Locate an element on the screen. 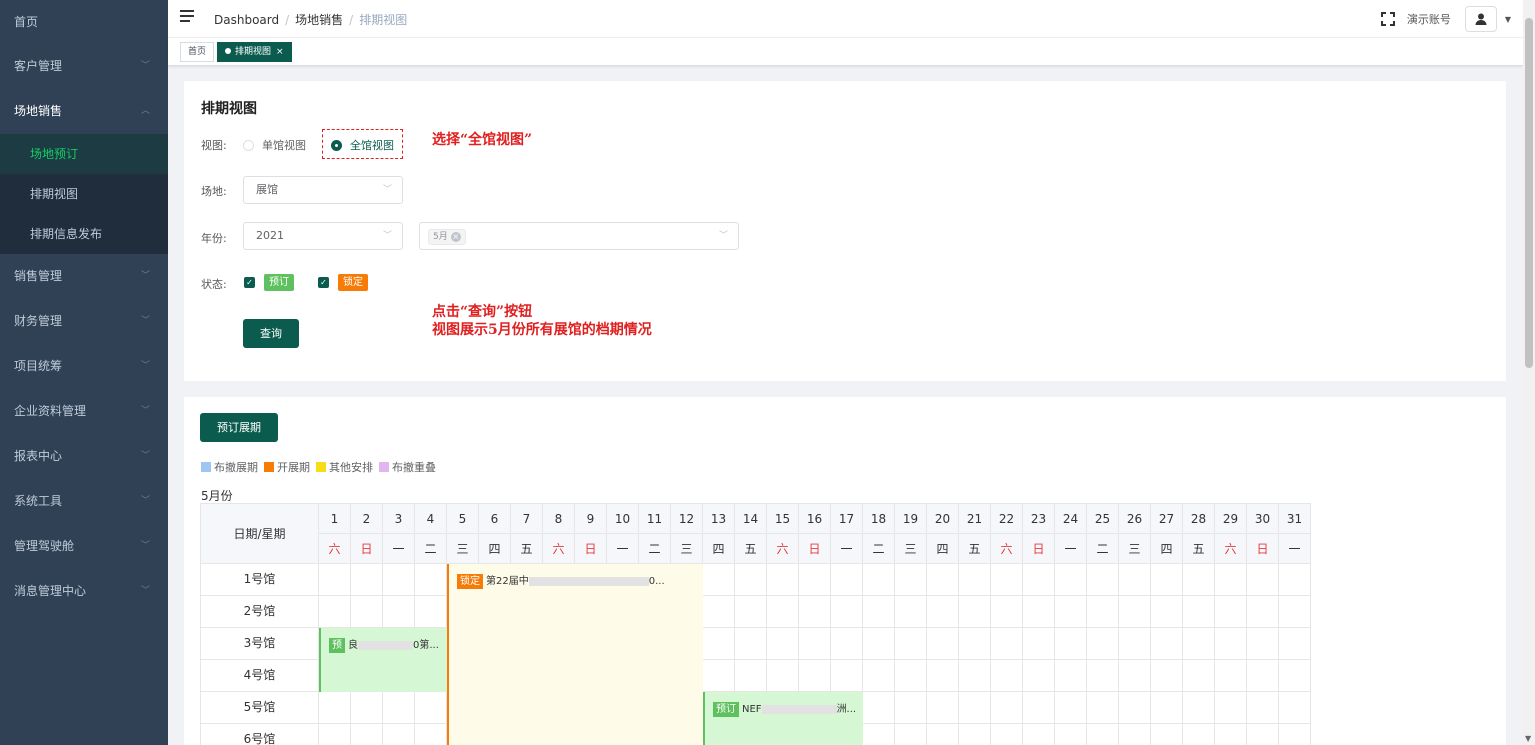  sidebar-item-projects: 项目统筹 ﹀ is located at coordinates (84, 366).